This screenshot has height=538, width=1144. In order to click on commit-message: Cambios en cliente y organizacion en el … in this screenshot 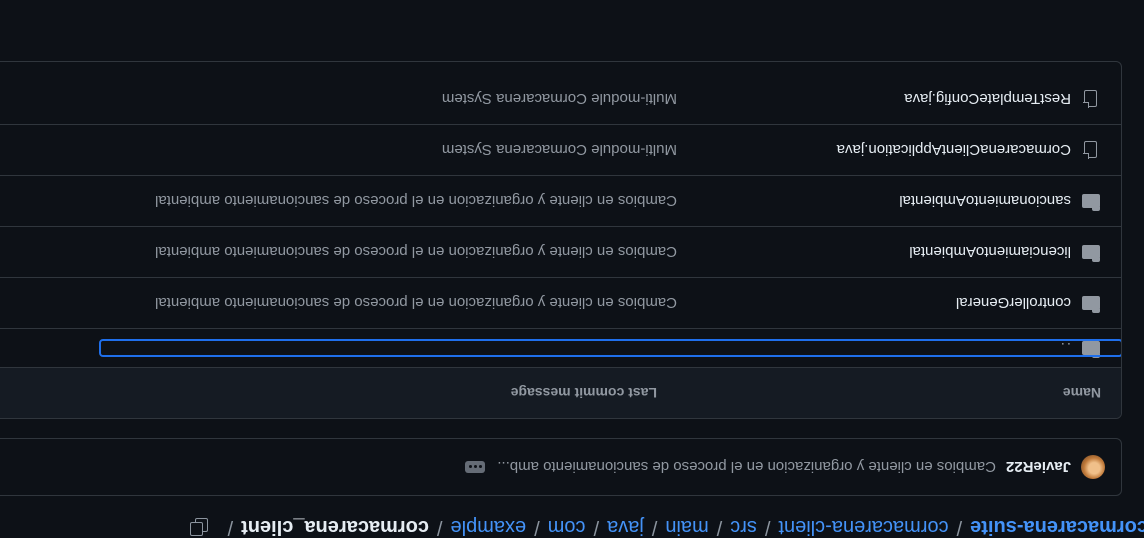, I will do `click(746, 467)`.